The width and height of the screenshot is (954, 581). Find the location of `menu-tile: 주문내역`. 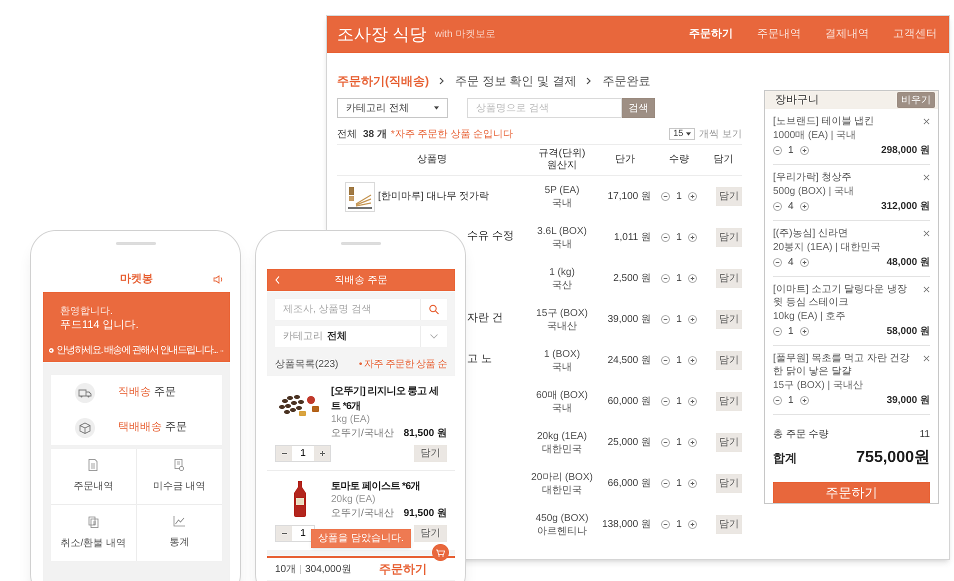

menu-tile: 주문내역 is located at coordinates (93, 477).